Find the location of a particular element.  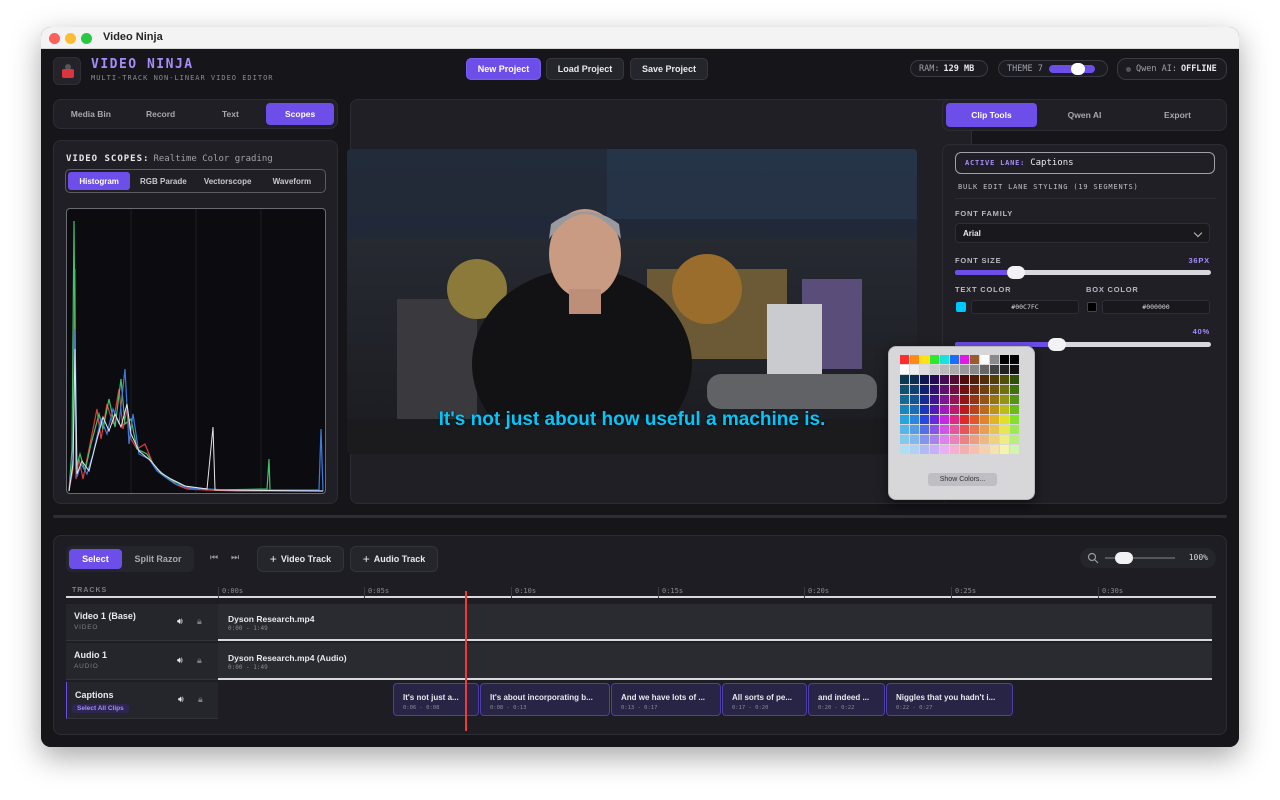

theme-switch-knob is located at coordinates (1077, 68).